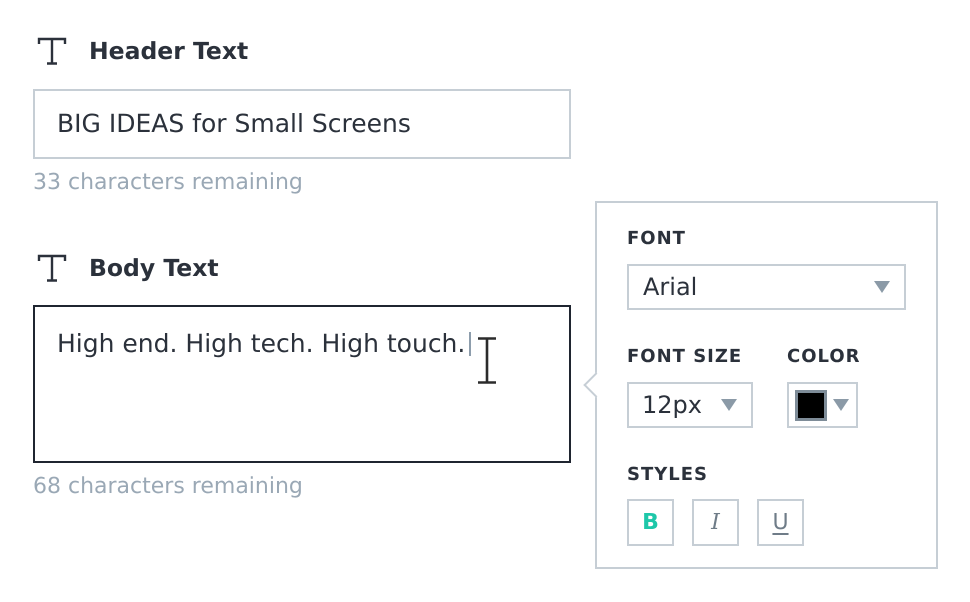  What do you see at coordinates (302, 384) in the screenshot?
I see `text-area: High end. High tech. High touch.` at bounding box center [302, 384].